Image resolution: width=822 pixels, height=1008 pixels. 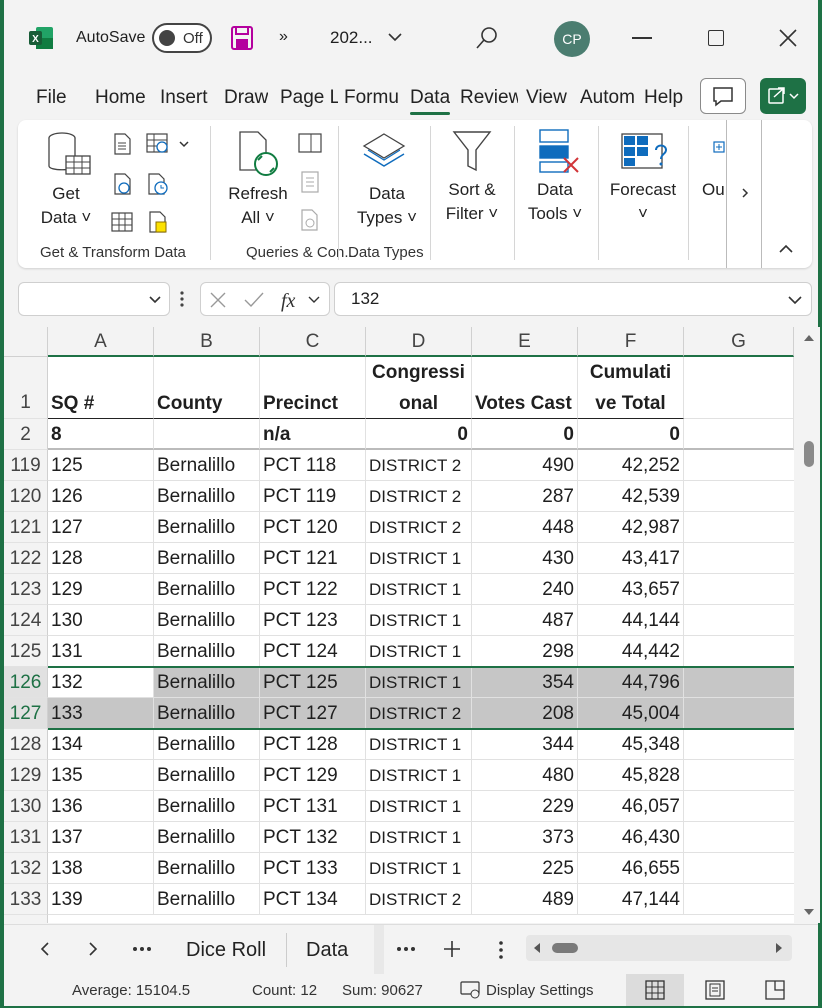 I want to click on select-all-corner, so click(x=26, y=342).